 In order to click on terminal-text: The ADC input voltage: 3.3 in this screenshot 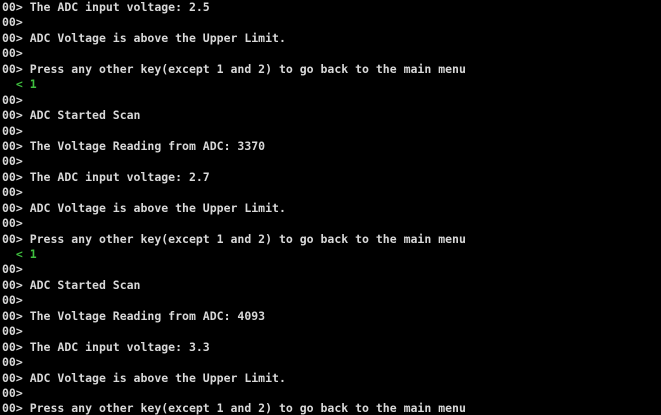, I will do `click(116, 346)`.